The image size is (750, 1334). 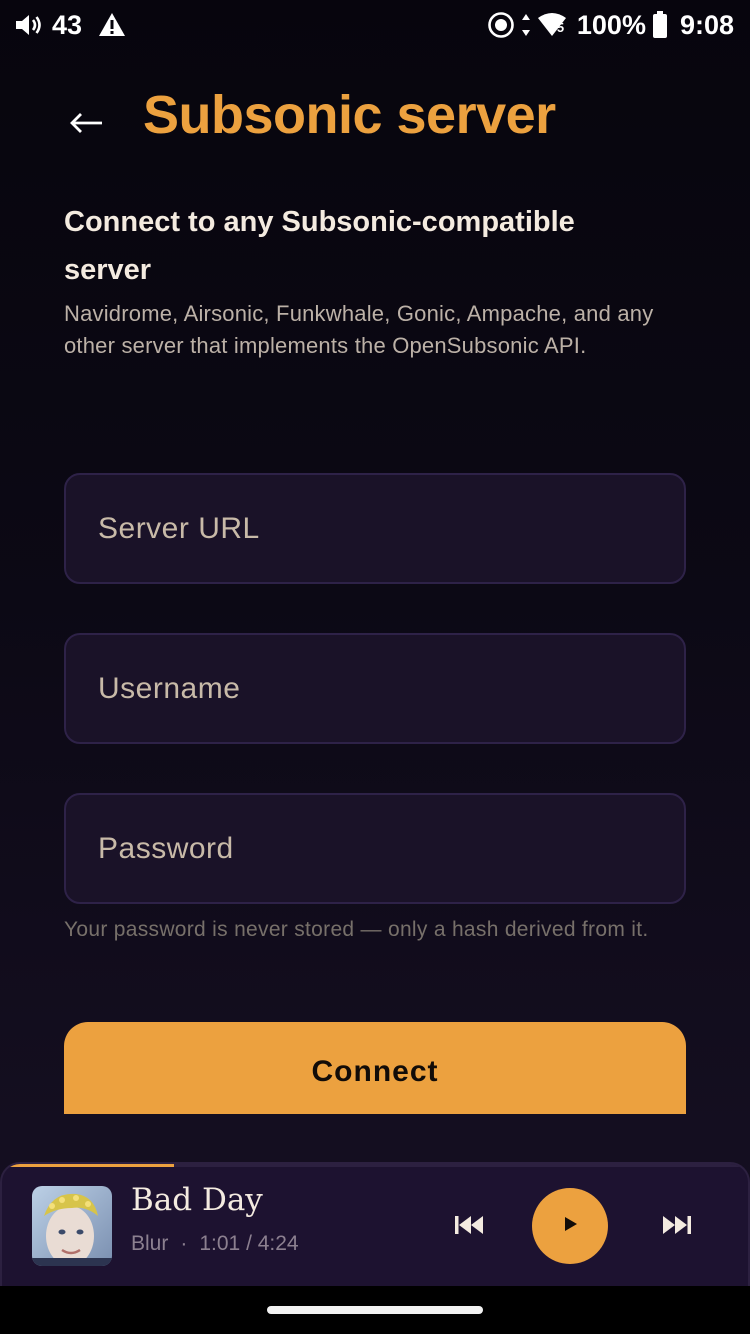 I want to click on skip-next-icon, so click(x=677, y=1227).